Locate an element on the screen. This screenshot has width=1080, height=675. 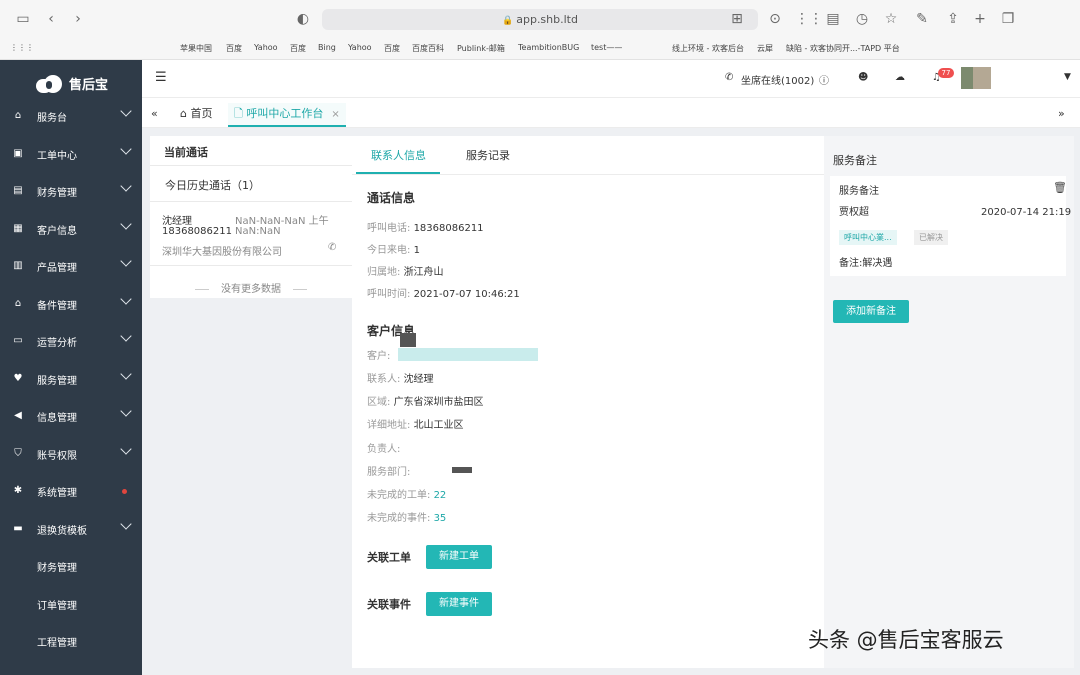
bookmark-item: 云犀 is located at coordinates (765, 48).